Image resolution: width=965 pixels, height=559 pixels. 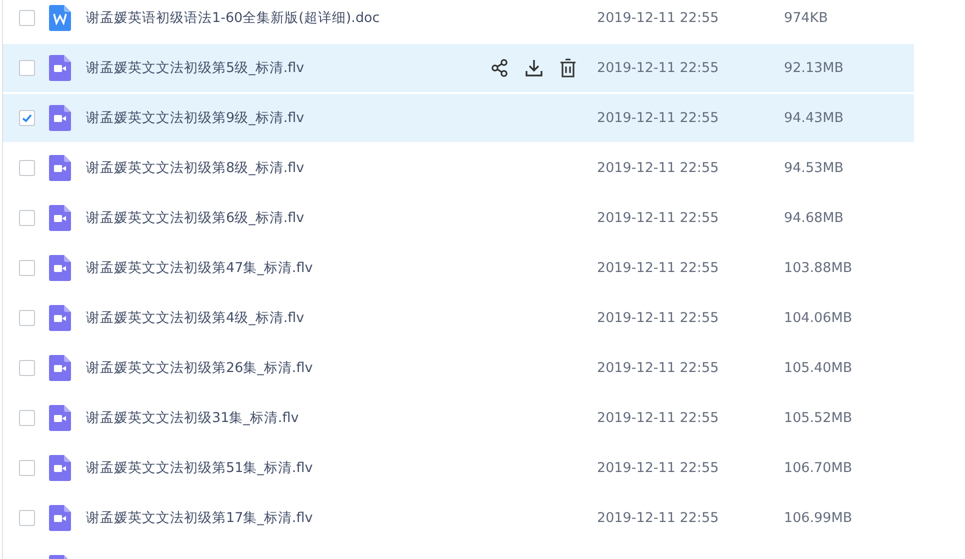 I want to click on file-size: 106.70MB, so click(x=818, y=468).